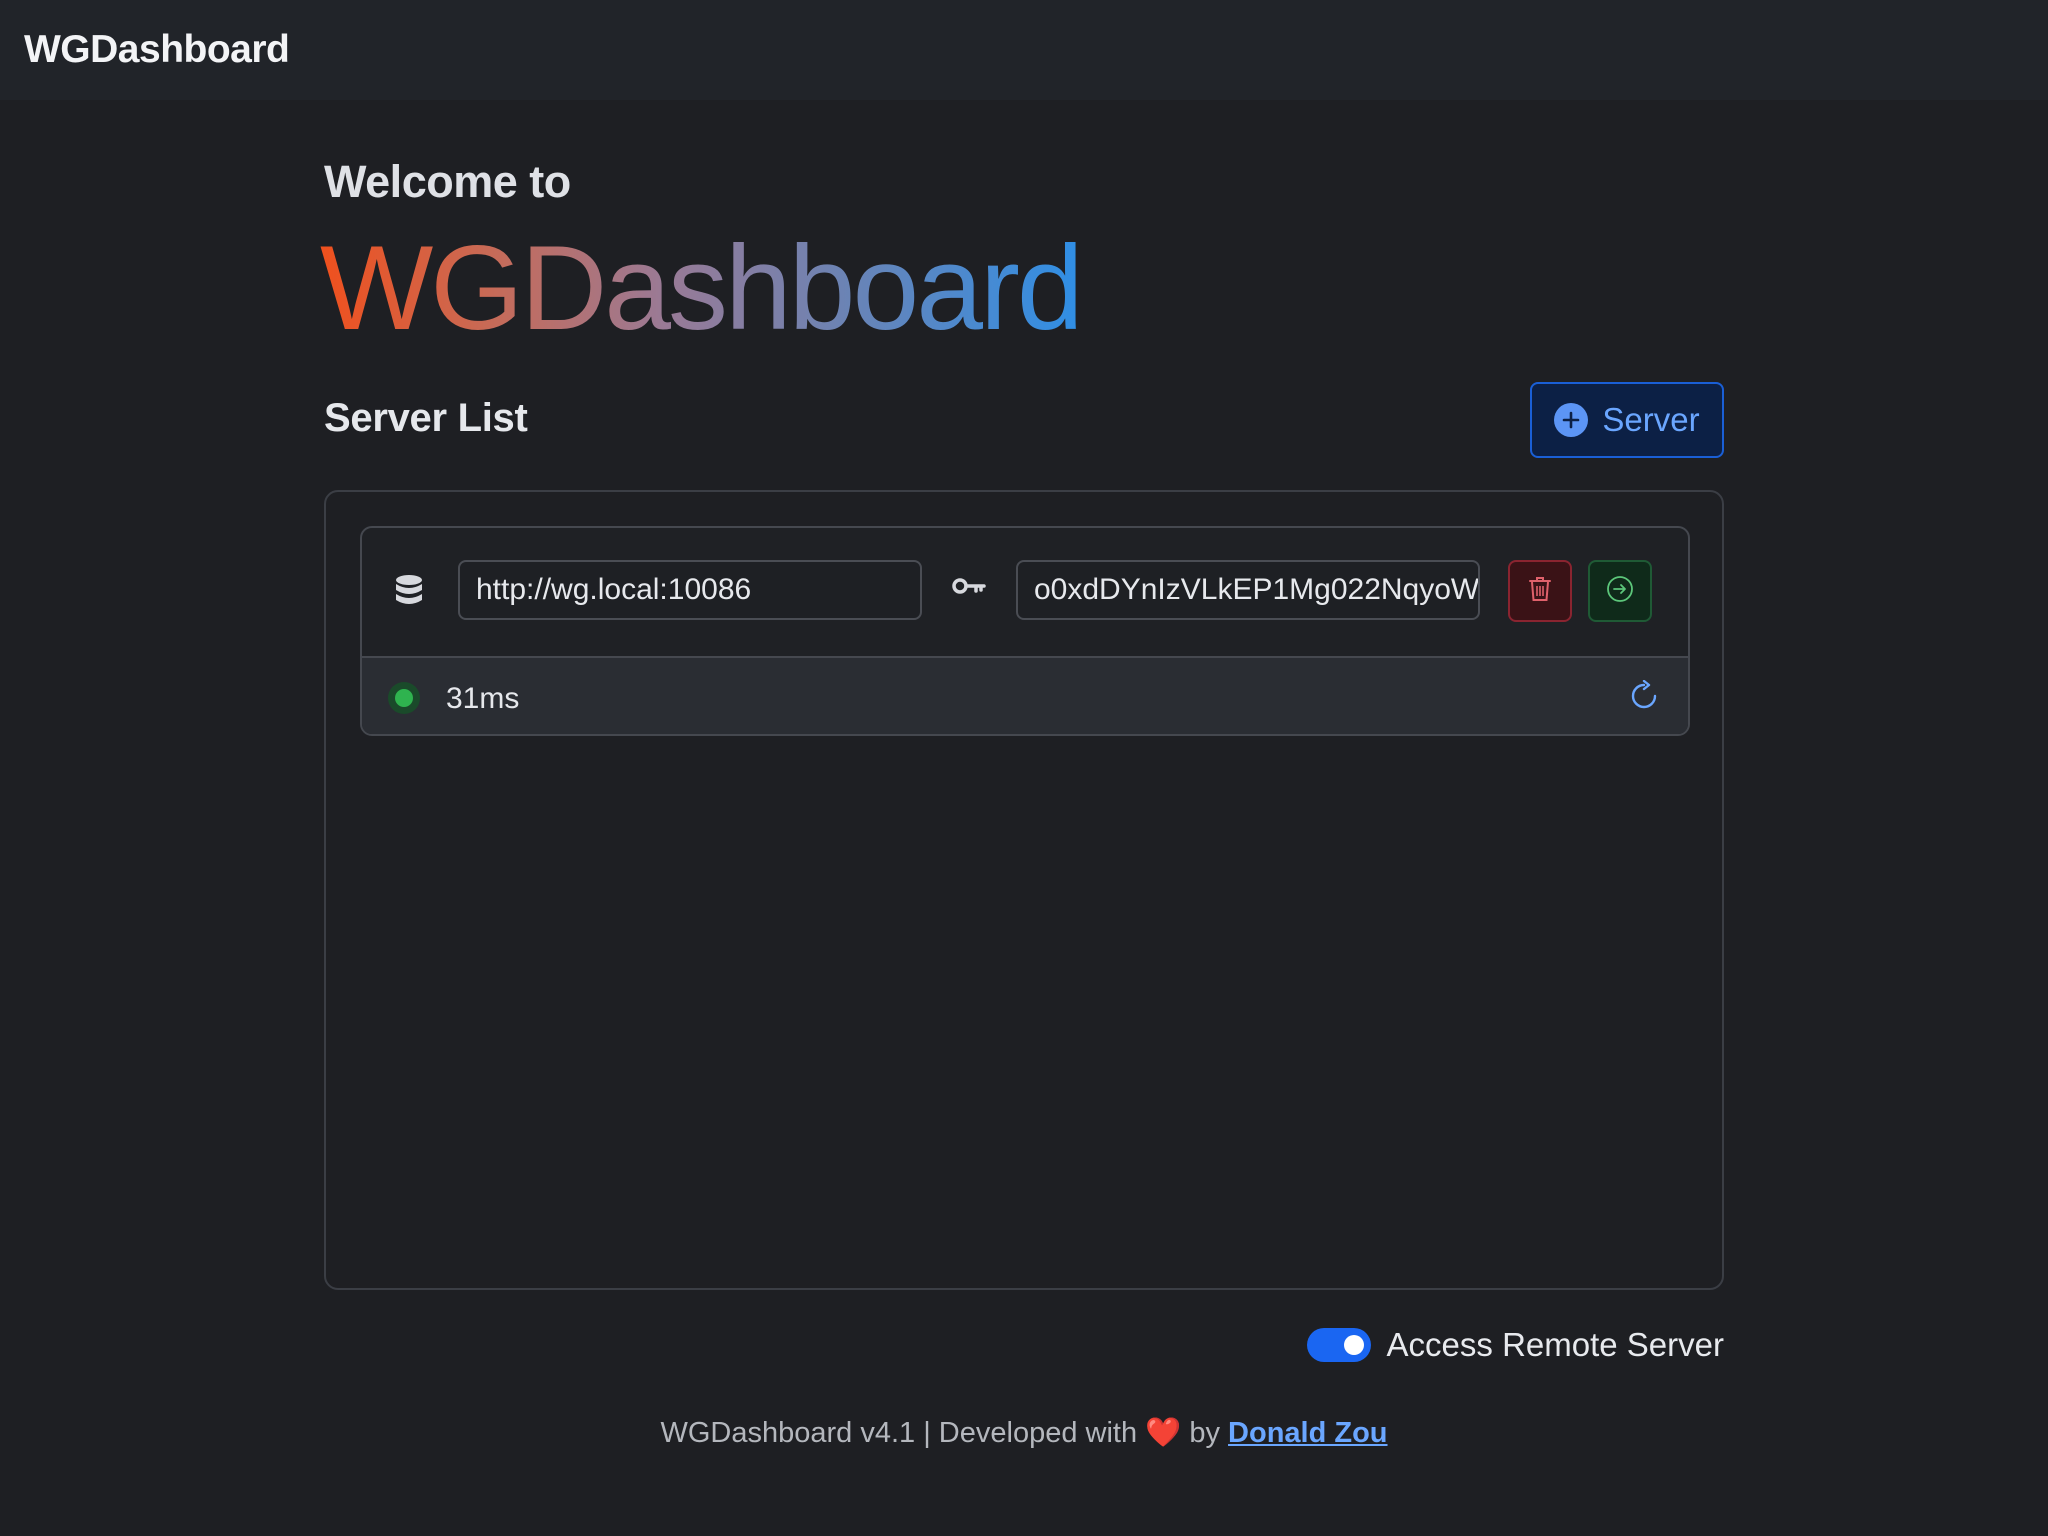 This screenshot has width=2048, height=1536. I want to click on heart-icon: ❤️, so click(1163, 1433).